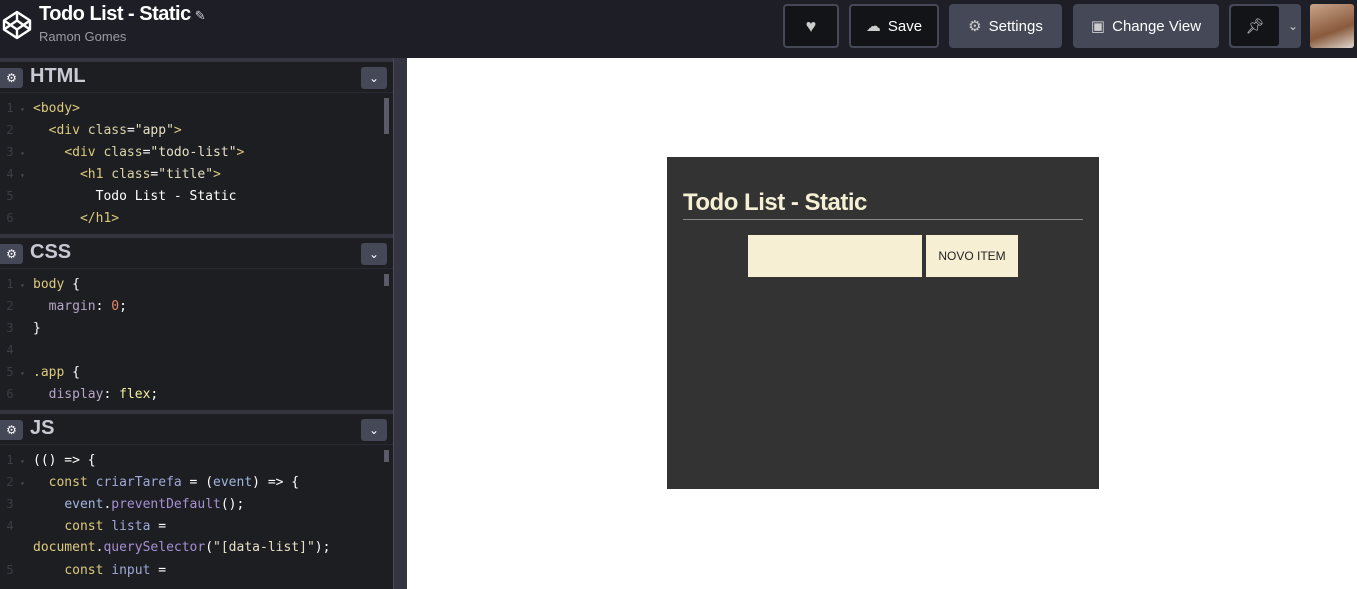 The image size is (1357, 589). I want to click on cloud-icon: ☁, so click(873, 26).